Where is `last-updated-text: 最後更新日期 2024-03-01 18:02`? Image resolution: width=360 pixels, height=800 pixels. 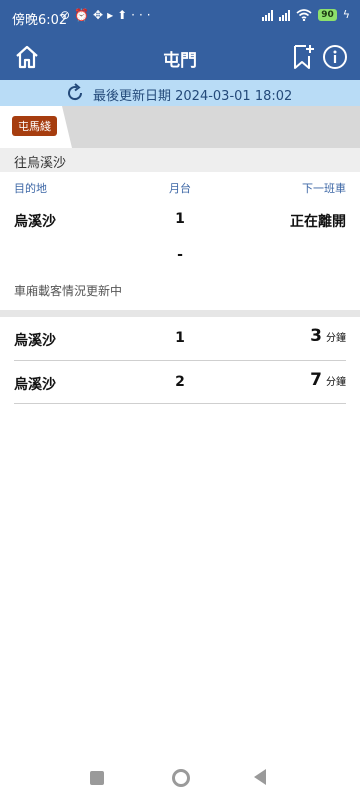
last-updated-text: 最後更新日期 2024-03-01 18:02 is located at coordinates (193, 96).